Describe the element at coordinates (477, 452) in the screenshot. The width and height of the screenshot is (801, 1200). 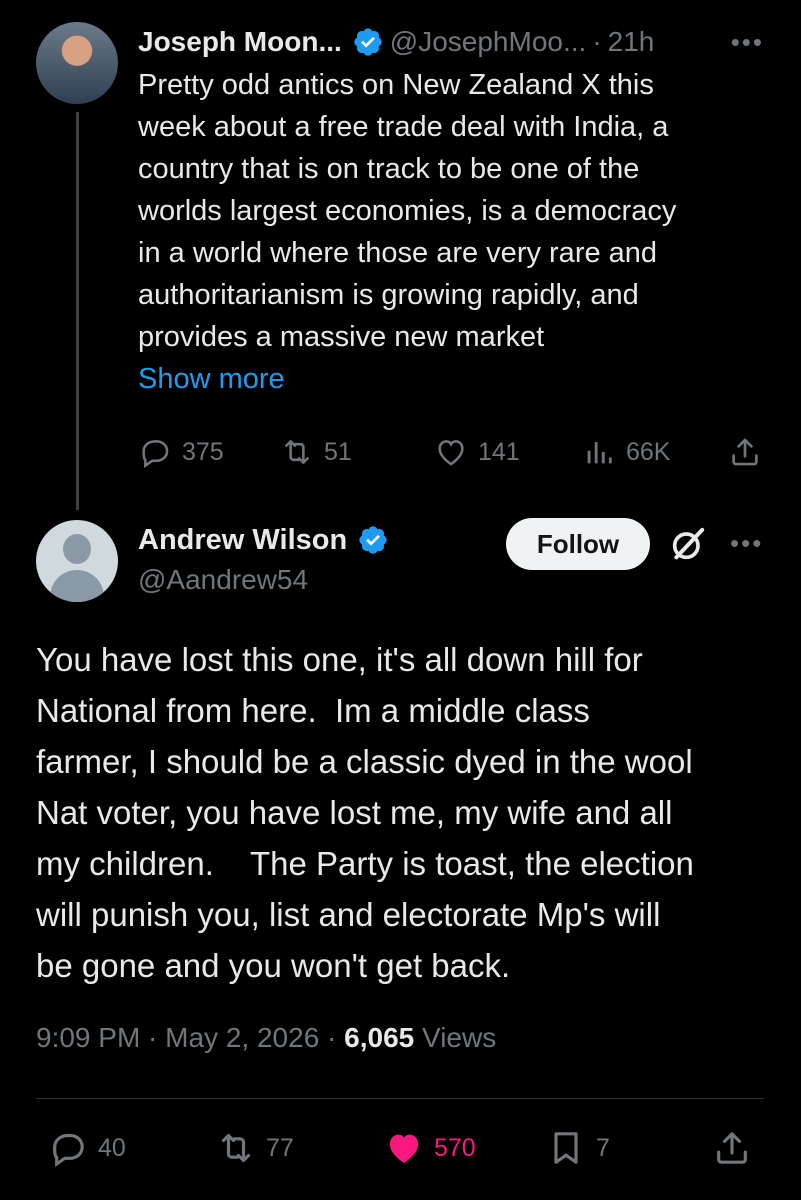
I see `like-action: 141` at that location.